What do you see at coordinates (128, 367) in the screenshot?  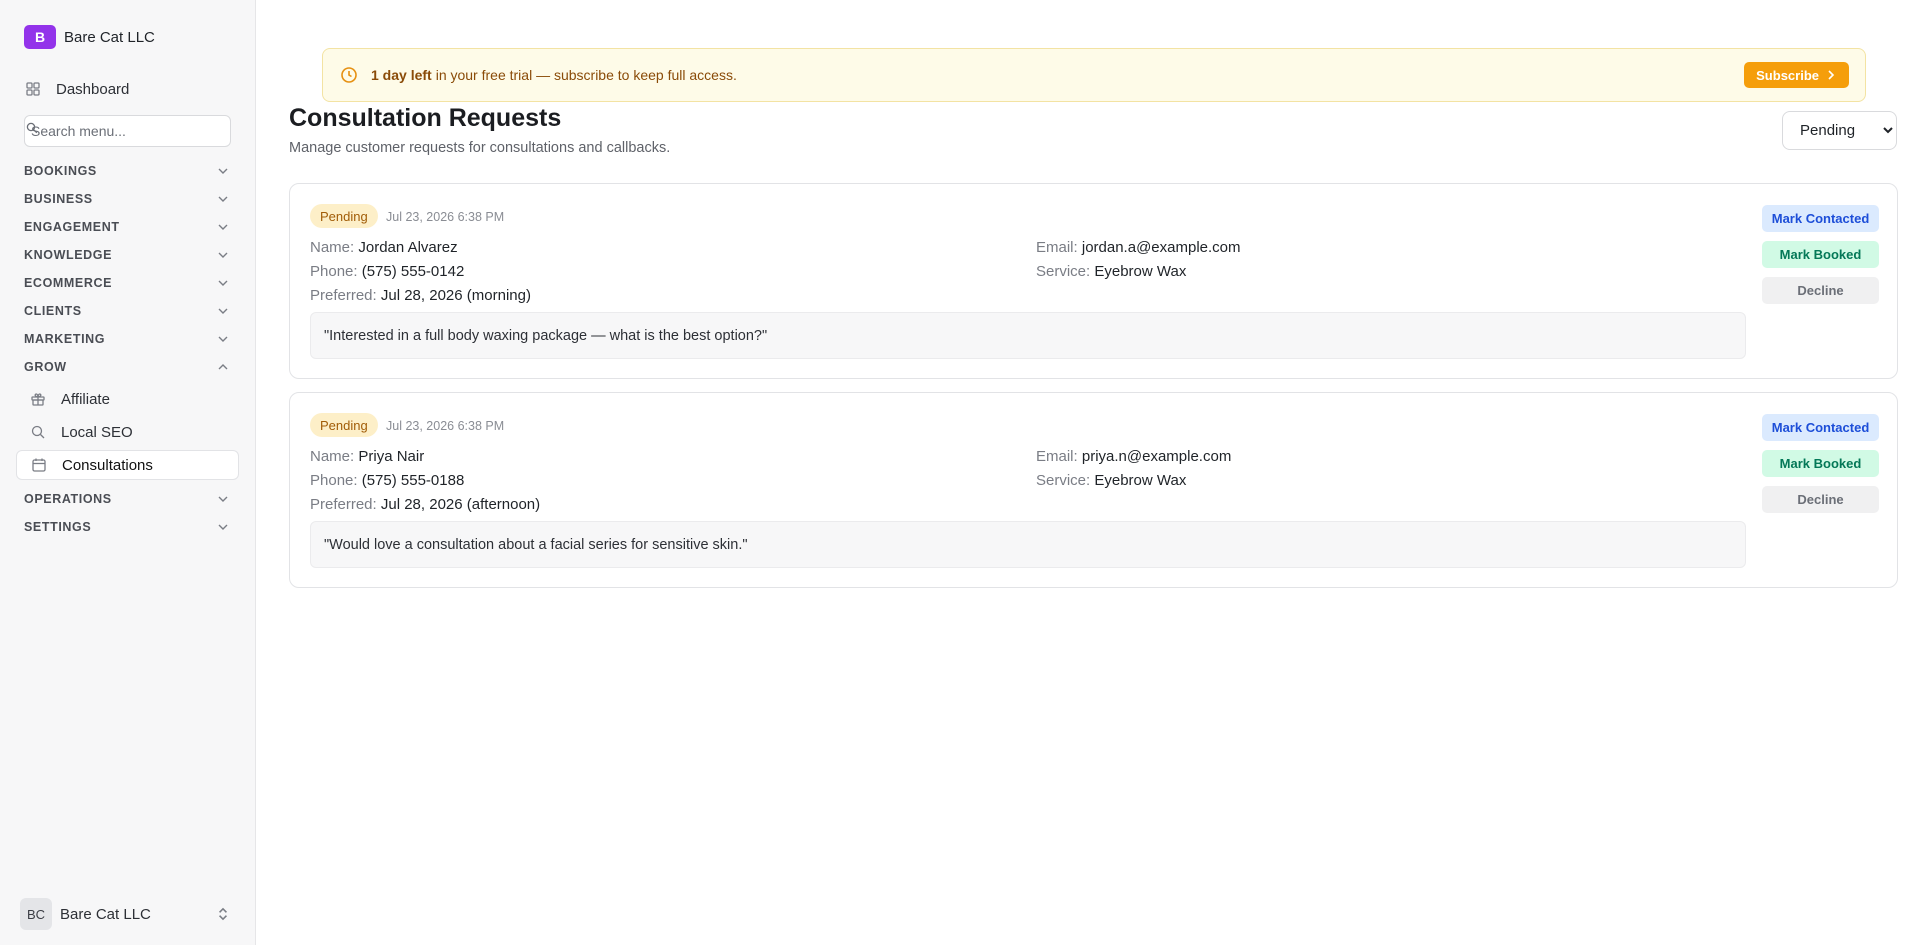 I see `section-grow: GROW` at bounding box center [128, 367].